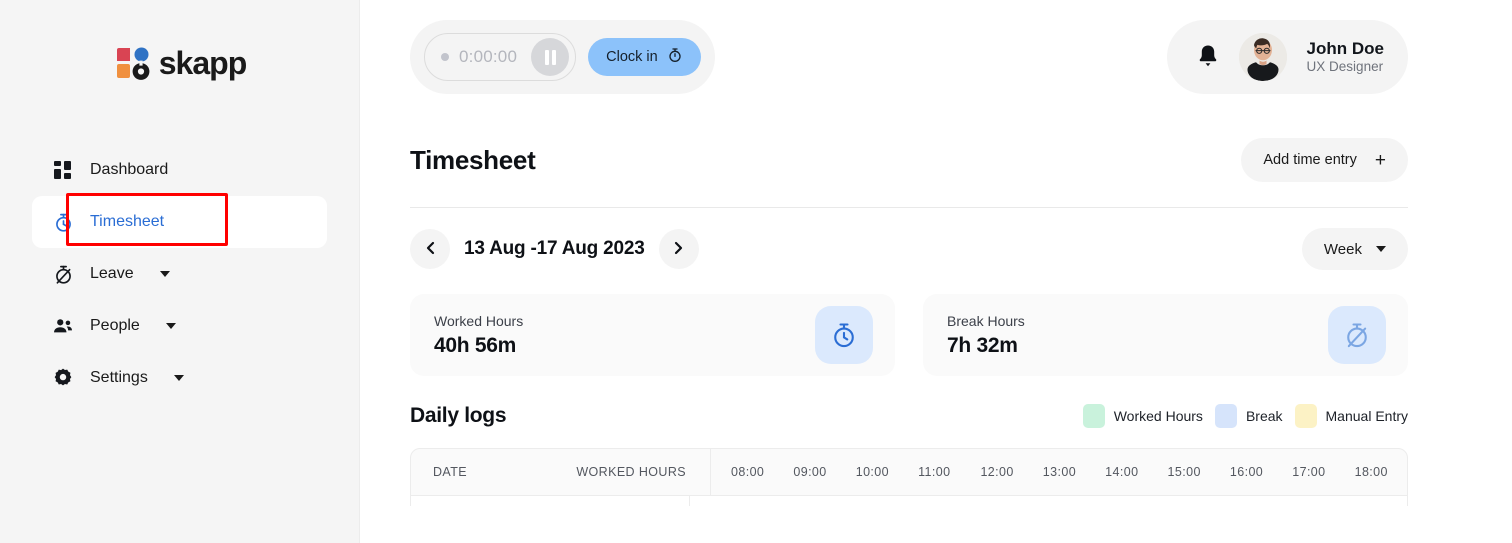 The width and height of the screenshot is (1512, 543). I want to click on date-nav-left: 13 Aug -17 Aug 2023, so click(554, 249).